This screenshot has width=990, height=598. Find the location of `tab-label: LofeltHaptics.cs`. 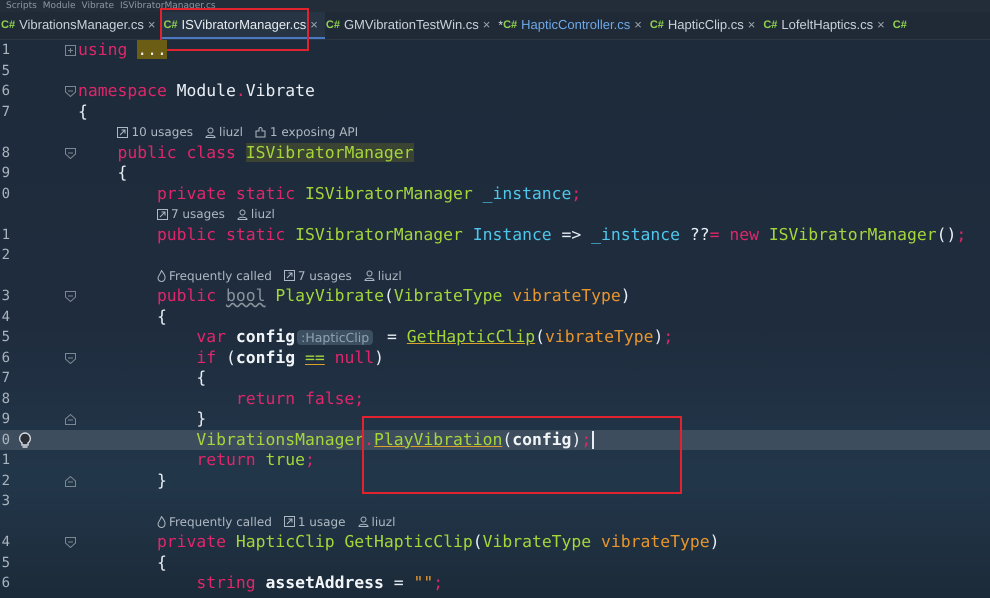

tab-label: LofeltHaptics.cs is located at coordinates (827, 24).